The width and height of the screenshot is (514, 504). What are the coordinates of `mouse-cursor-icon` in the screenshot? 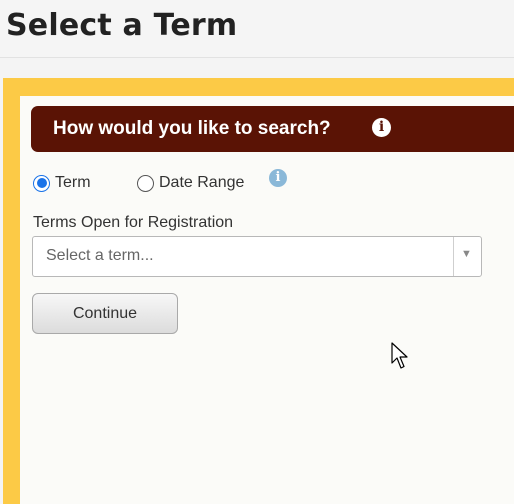 It's located at (399, 355).